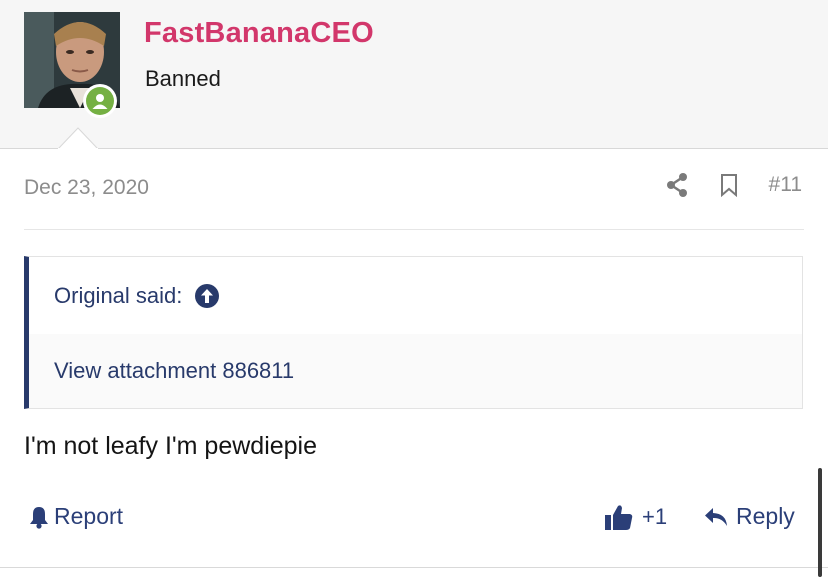  I want to click on scrollbar-thumb, so click(820, 522).